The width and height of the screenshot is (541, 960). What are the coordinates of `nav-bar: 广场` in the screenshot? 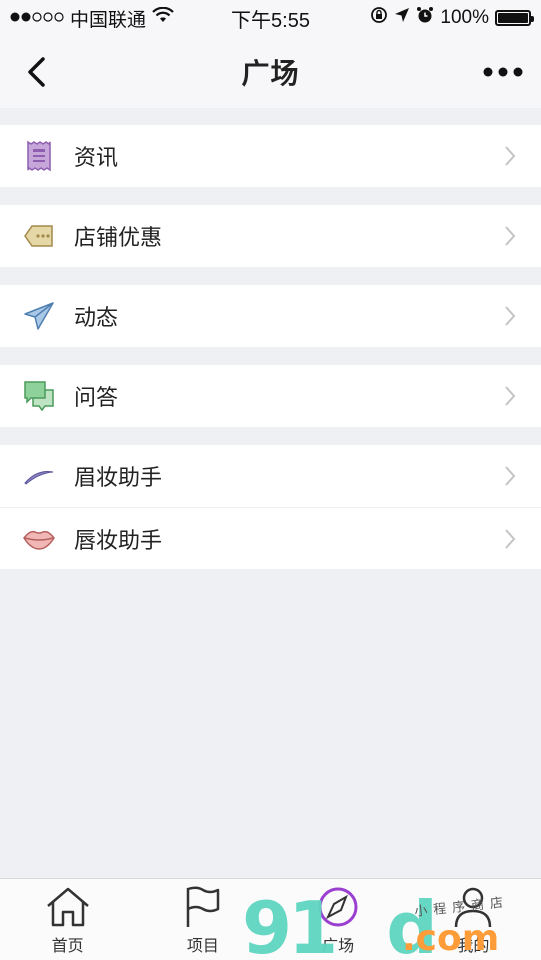 It's located at (270, 72).